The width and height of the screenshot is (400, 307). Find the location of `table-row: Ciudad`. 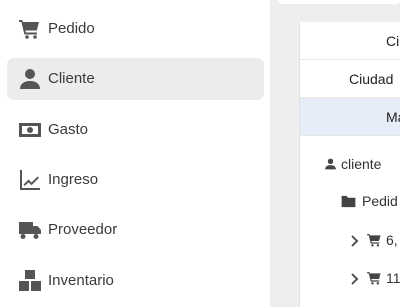

table-row: Ciudad is located at coordinates (350, 79).